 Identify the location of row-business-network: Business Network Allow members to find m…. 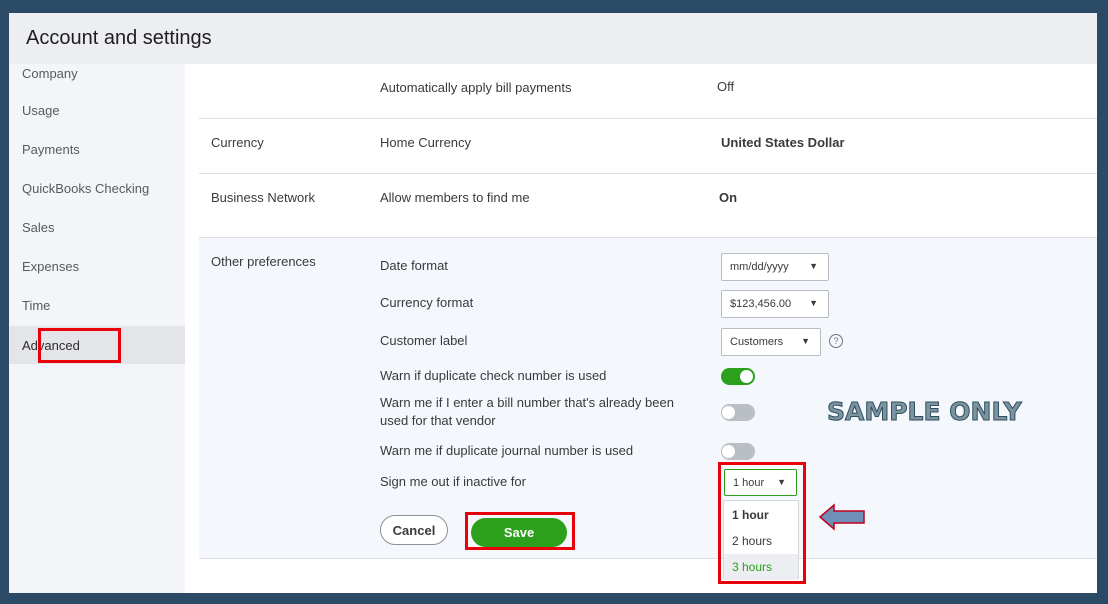
(648, 206).